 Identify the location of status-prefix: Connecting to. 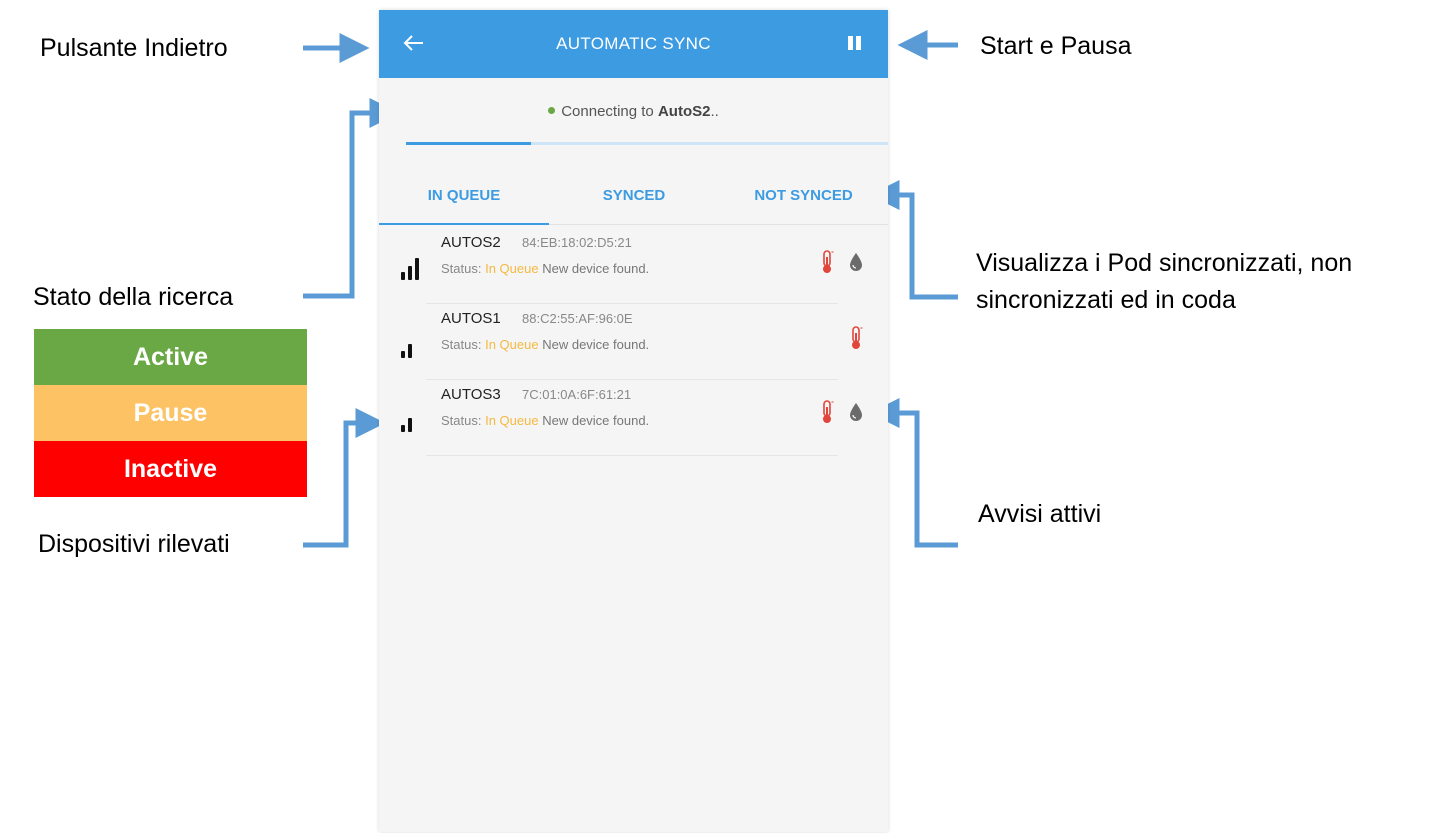
(607, 111).